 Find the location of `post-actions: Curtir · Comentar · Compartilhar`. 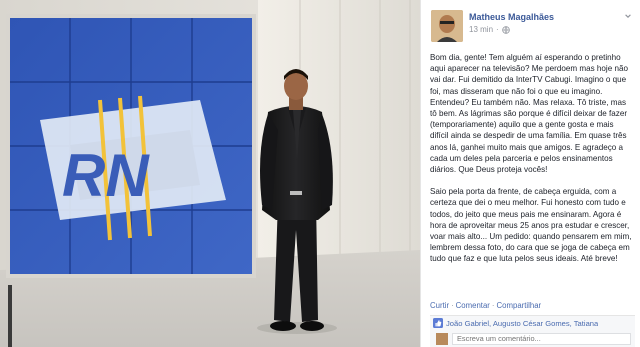

post-actions: Curtir · Comentar · Compartilhar is located at coordinates (485, 305).